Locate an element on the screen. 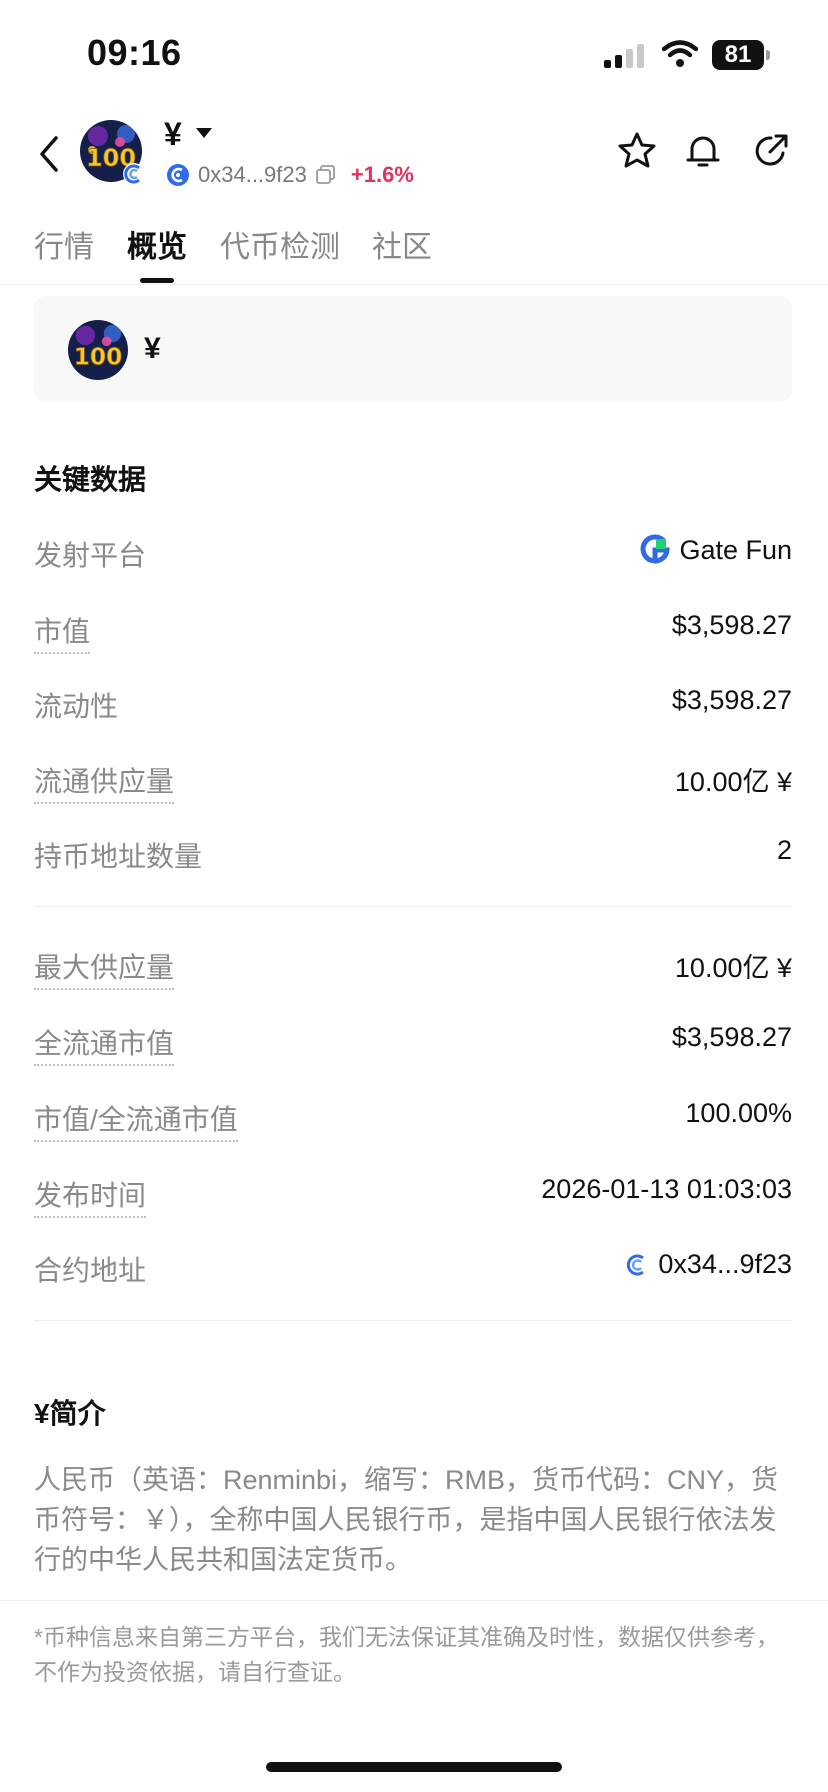 The height and width of the screenshot is (1792, 828). share-icon is located at coordinates (771, 151).